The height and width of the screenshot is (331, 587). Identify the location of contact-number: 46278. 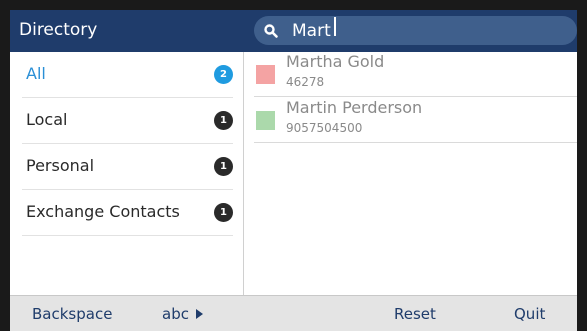
(305, 82).